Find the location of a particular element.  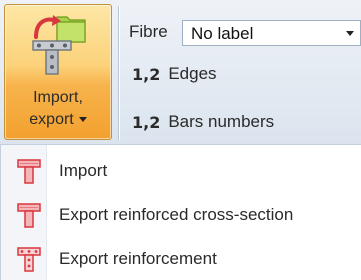

import-export-label: Import, export is located at coordinates (58, 109).